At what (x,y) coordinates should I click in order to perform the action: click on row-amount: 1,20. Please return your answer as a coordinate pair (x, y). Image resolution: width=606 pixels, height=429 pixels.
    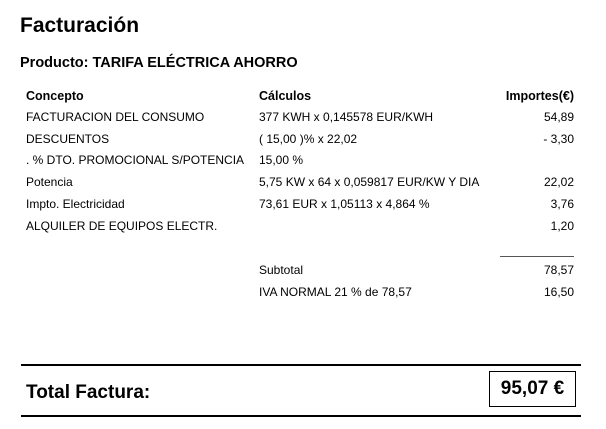
    Looking at the image, I should click on (562, 226).